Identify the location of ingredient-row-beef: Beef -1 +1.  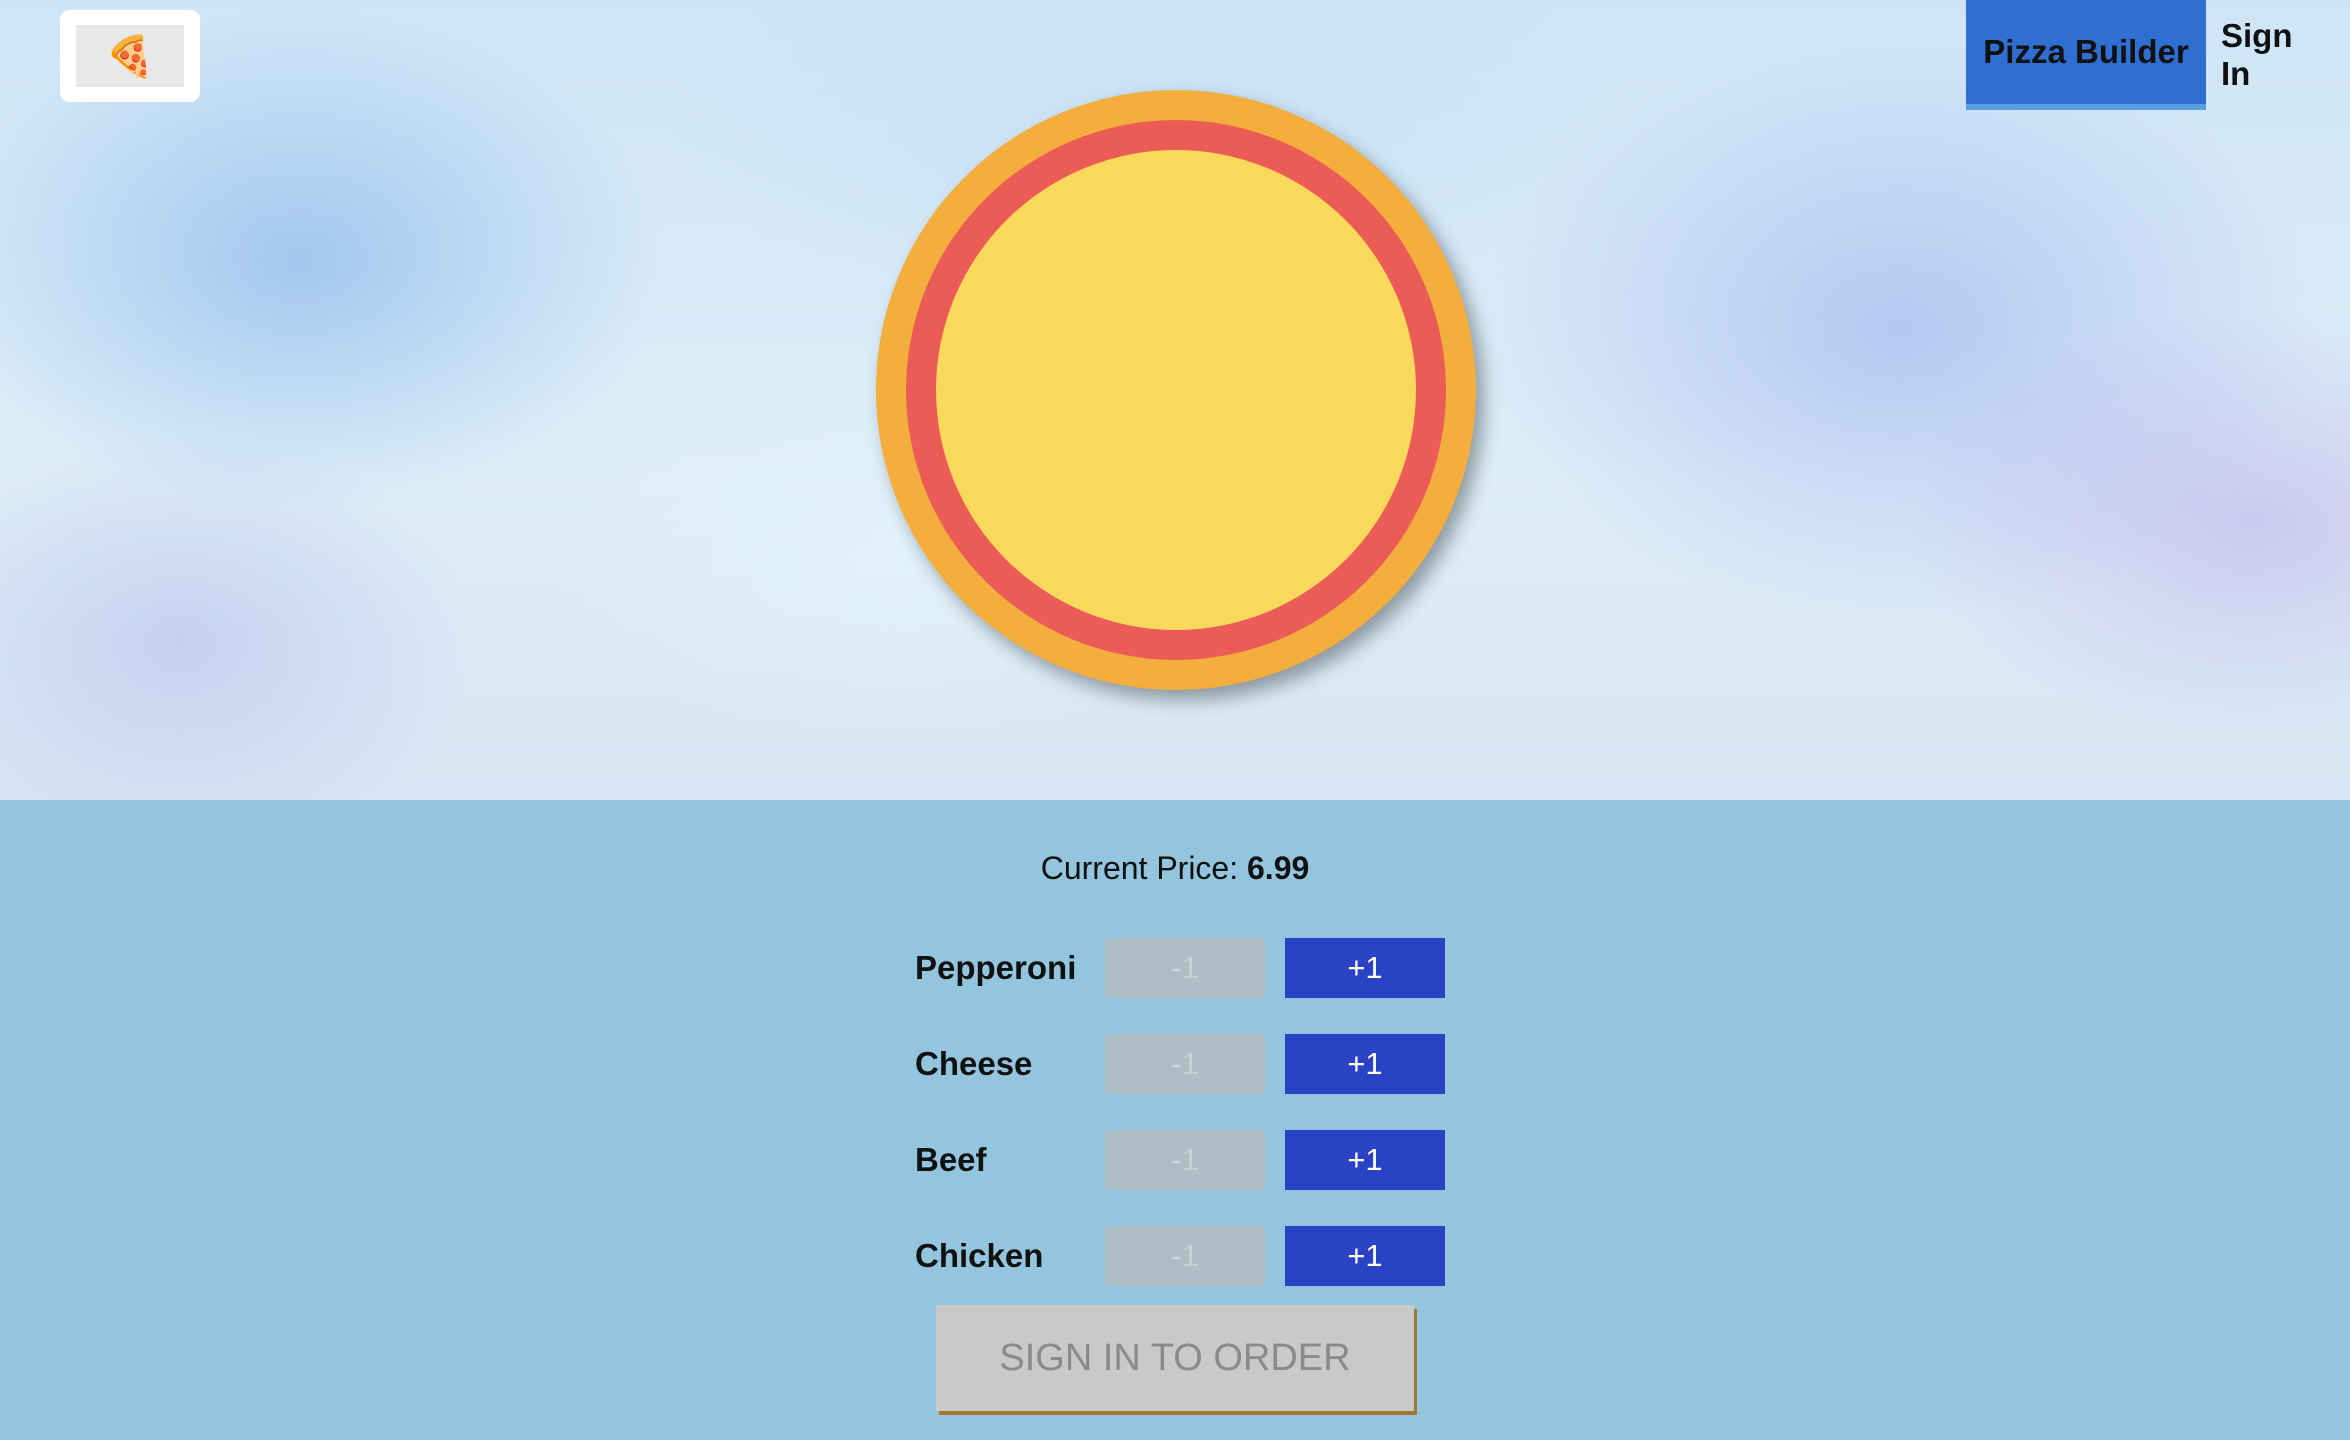
(1180, 1160).